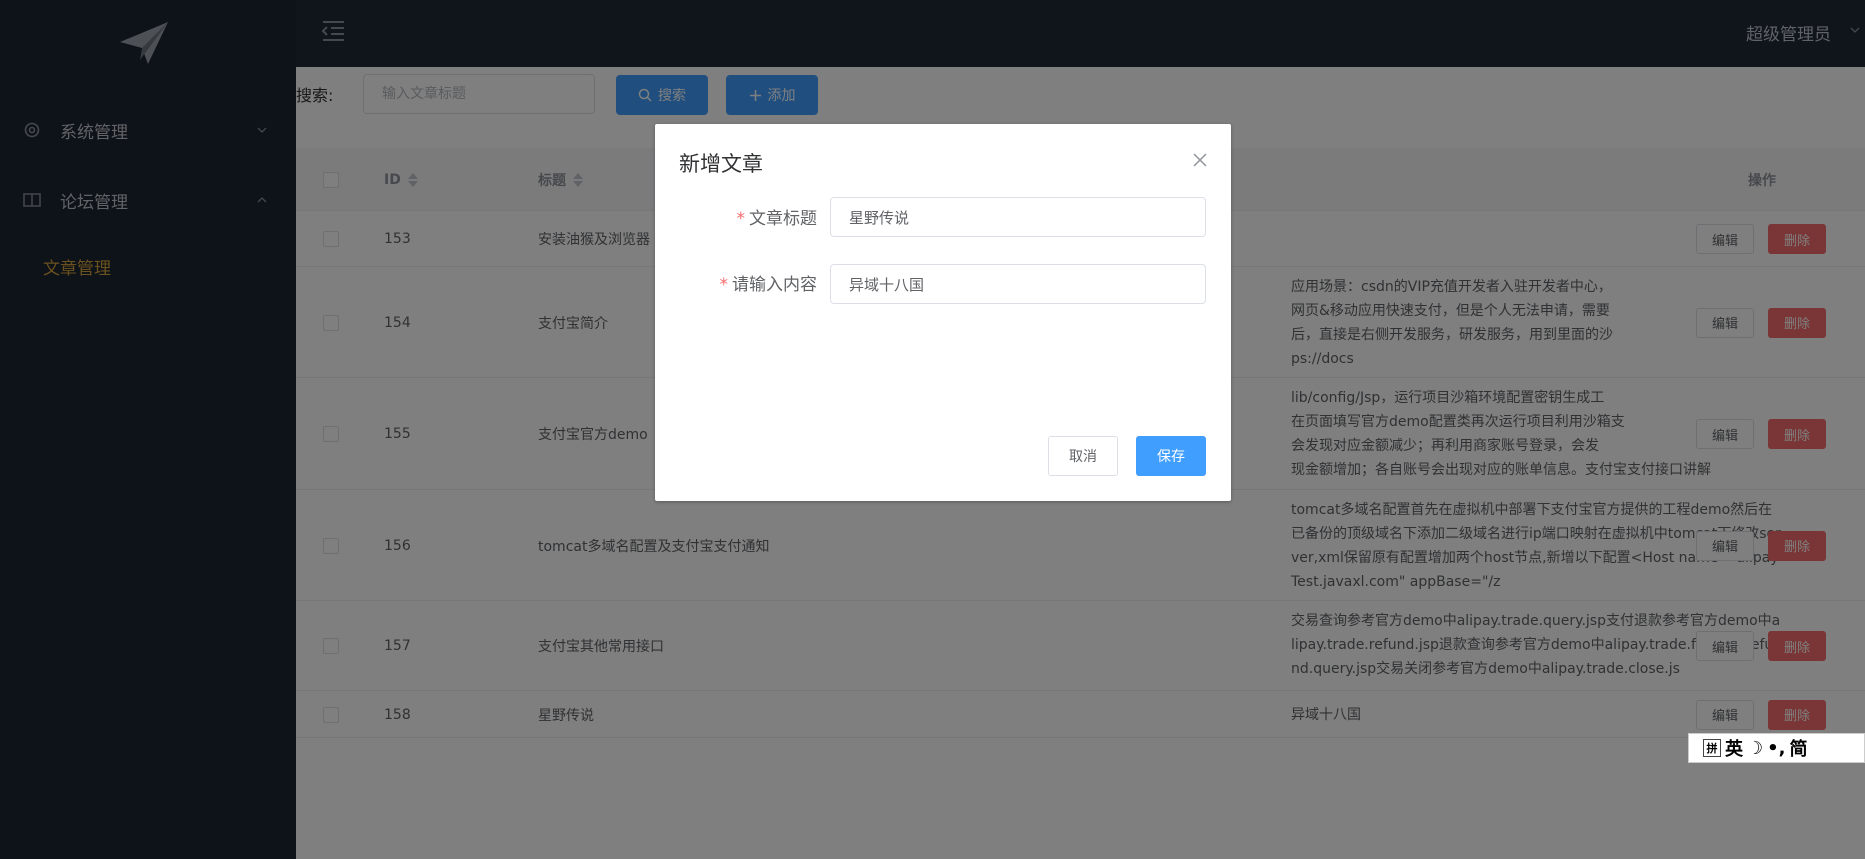  I want to click on ime-toolbar: 拼 英 ☽ •, 简, so click(1776, 748).